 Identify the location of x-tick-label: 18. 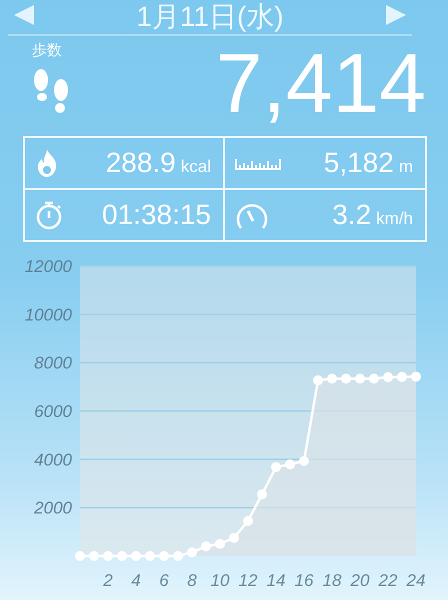
(332, 580).